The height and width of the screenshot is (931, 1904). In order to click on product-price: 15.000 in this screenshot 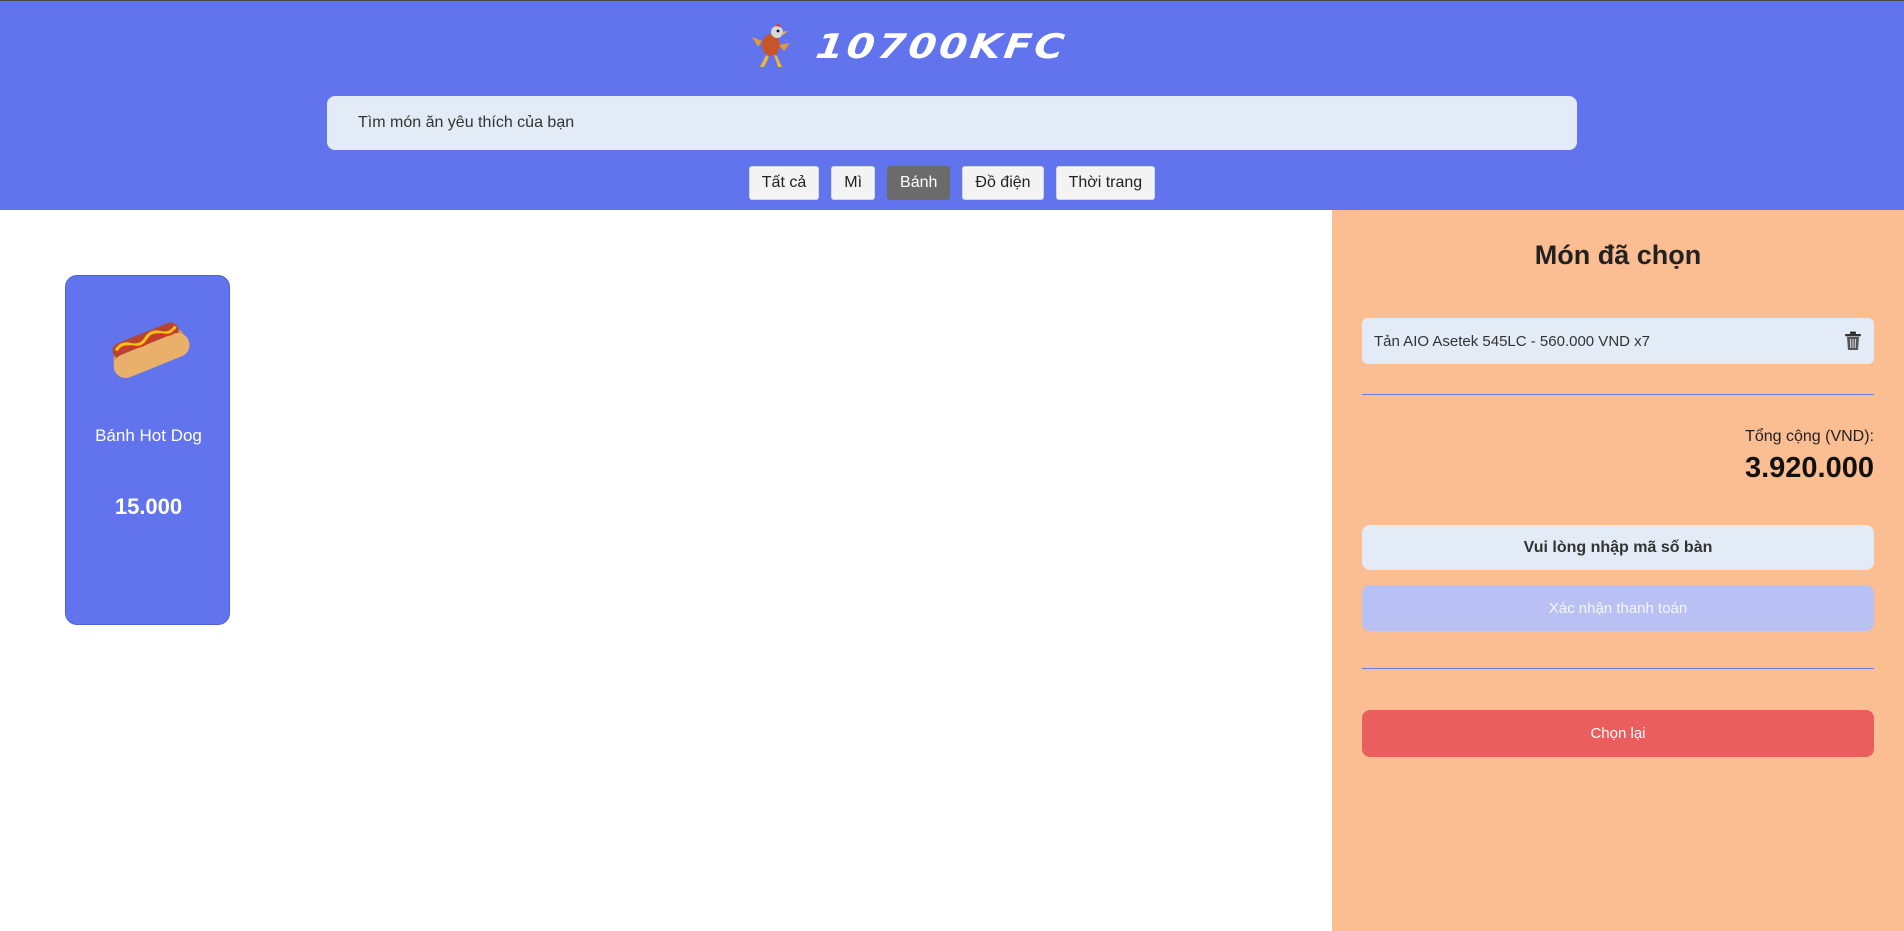, I will do `click(148, 506)`.